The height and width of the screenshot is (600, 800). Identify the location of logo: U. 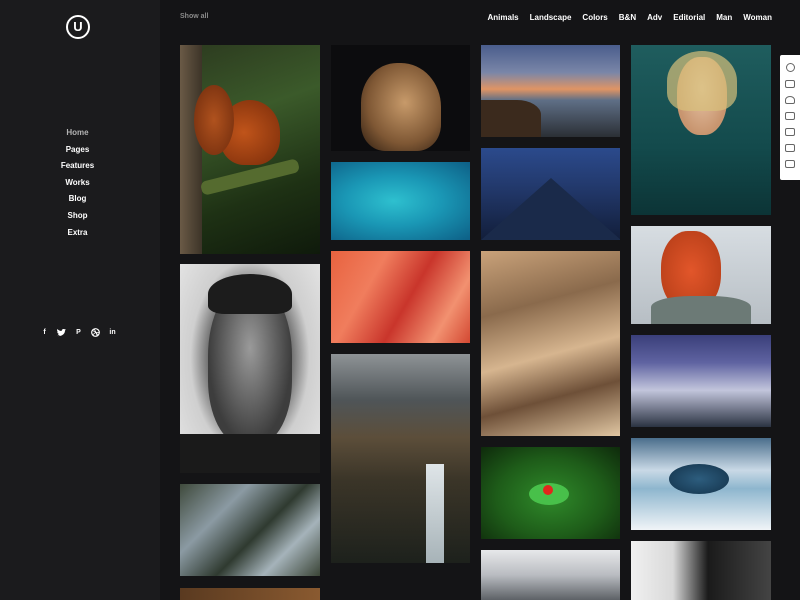
(78, 27).